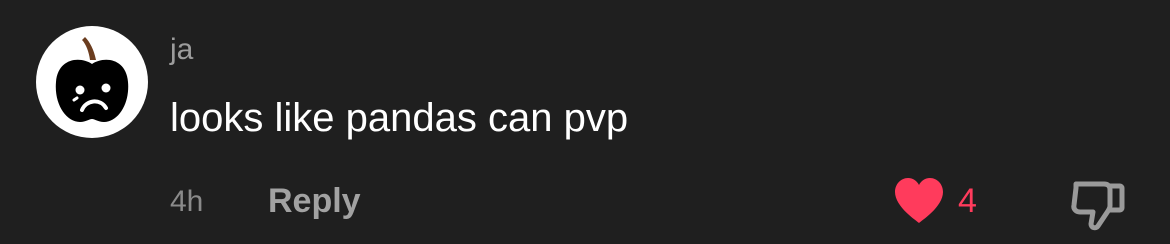 This screenshot has width=1170, height=244. I want to click on dislike-button, so click(1098, 204).